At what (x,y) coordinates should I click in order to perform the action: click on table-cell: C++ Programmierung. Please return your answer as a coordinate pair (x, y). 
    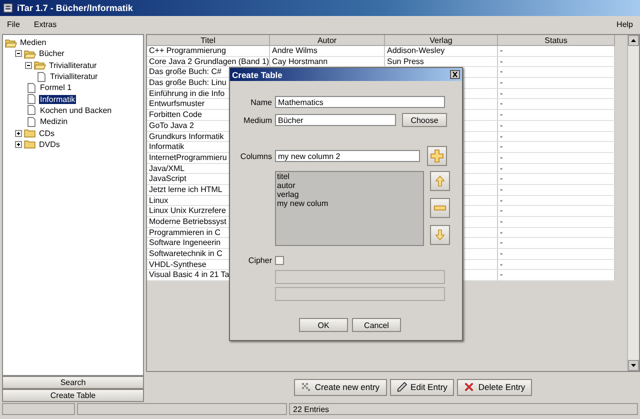
    Looking at the image, I should click on (208, 51).